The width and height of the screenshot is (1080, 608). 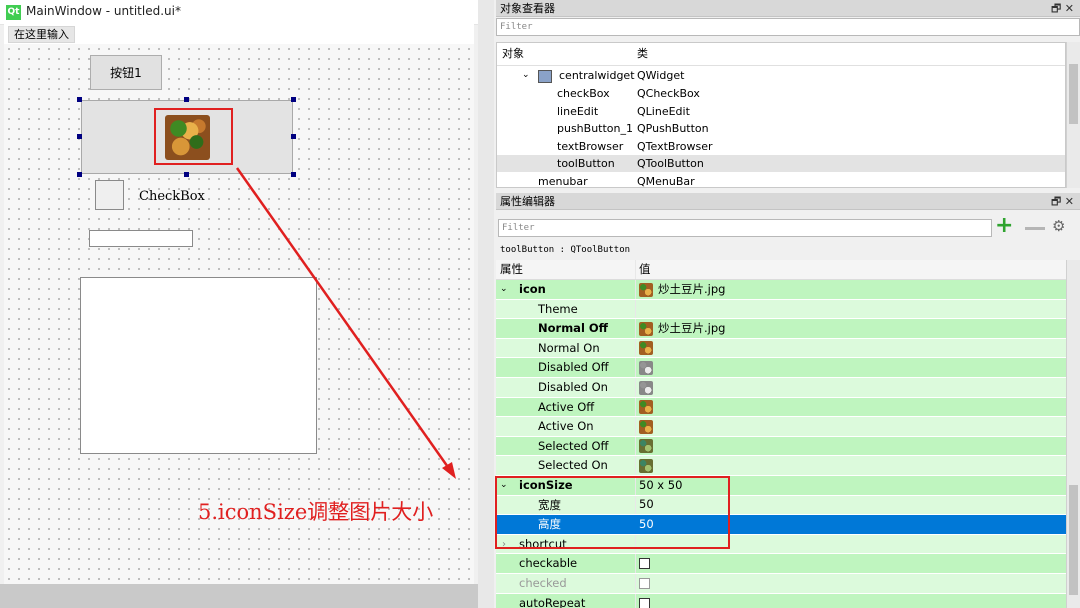 I want to click on panel-splitter, so click(x=486, y=304).